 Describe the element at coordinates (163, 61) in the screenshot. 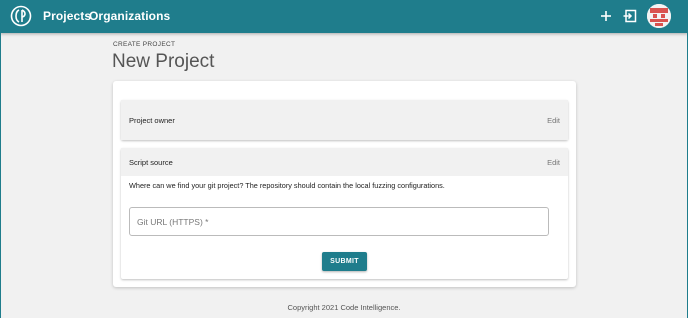

I see `page-title: New Project` at that location.